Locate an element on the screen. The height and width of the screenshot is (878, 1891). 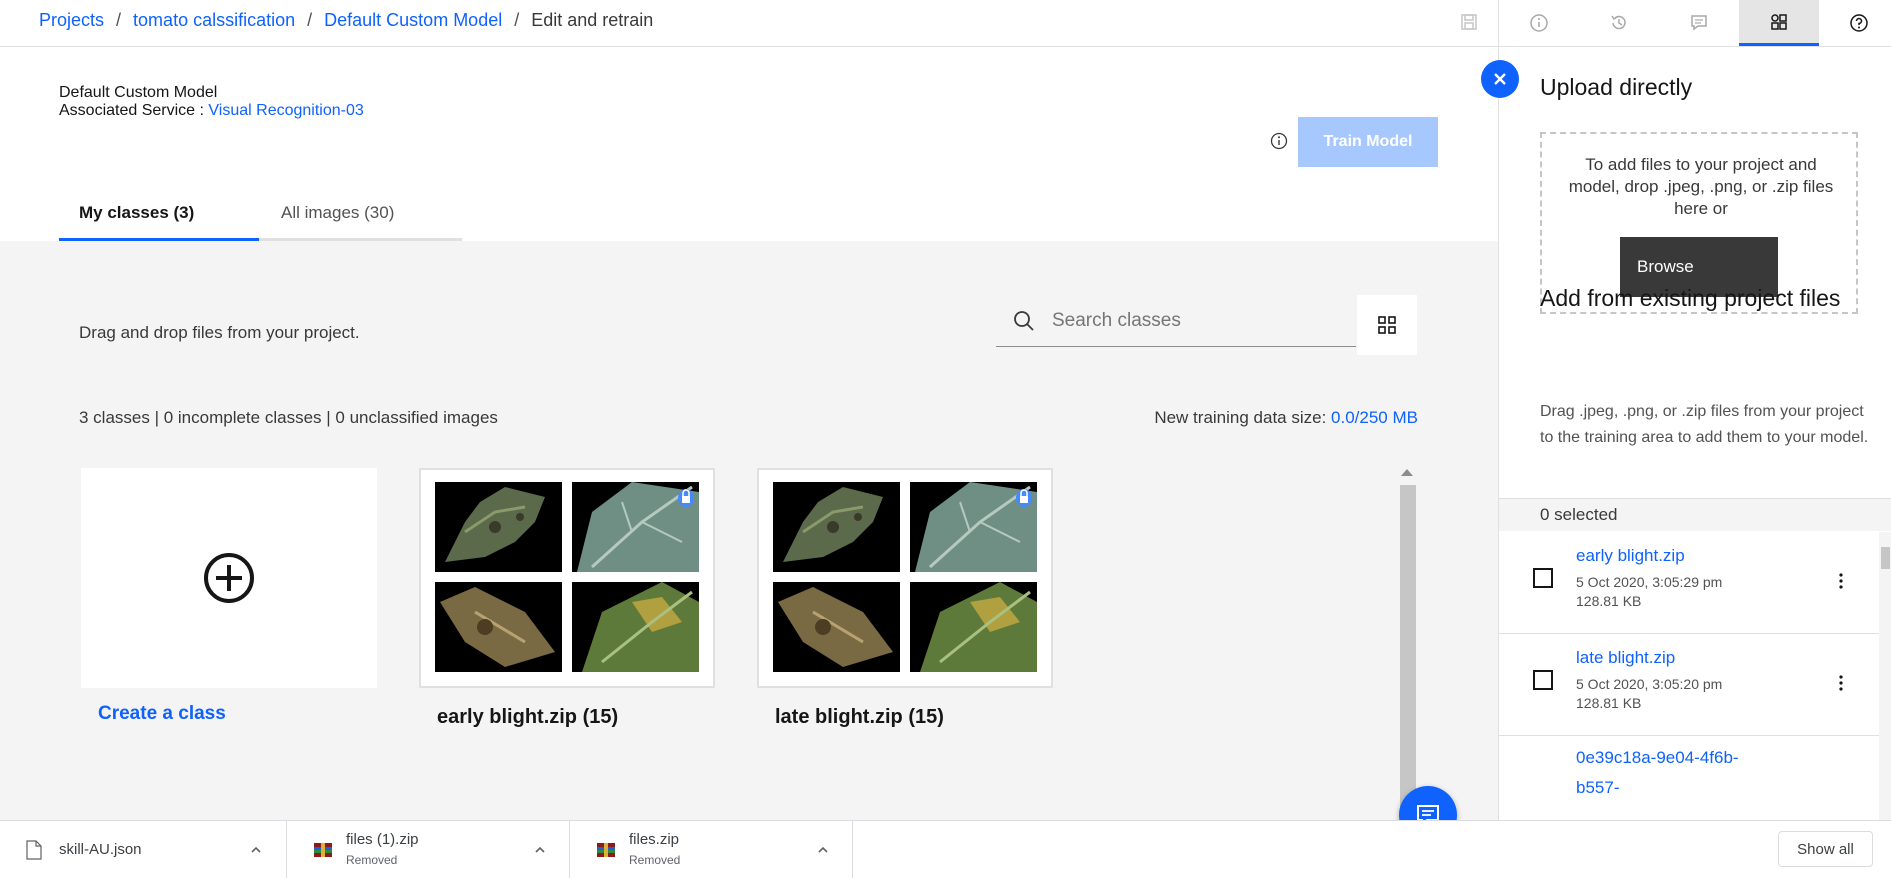
right-panel-tabs is located at coordinates (1694, 23).